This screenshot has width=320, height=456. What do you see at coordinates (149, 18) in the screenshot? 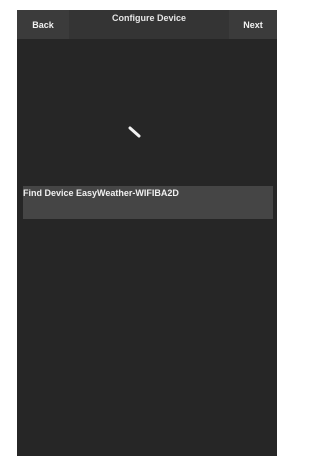
I see `page-title: Configure Device` at bounding box center [149, 18].